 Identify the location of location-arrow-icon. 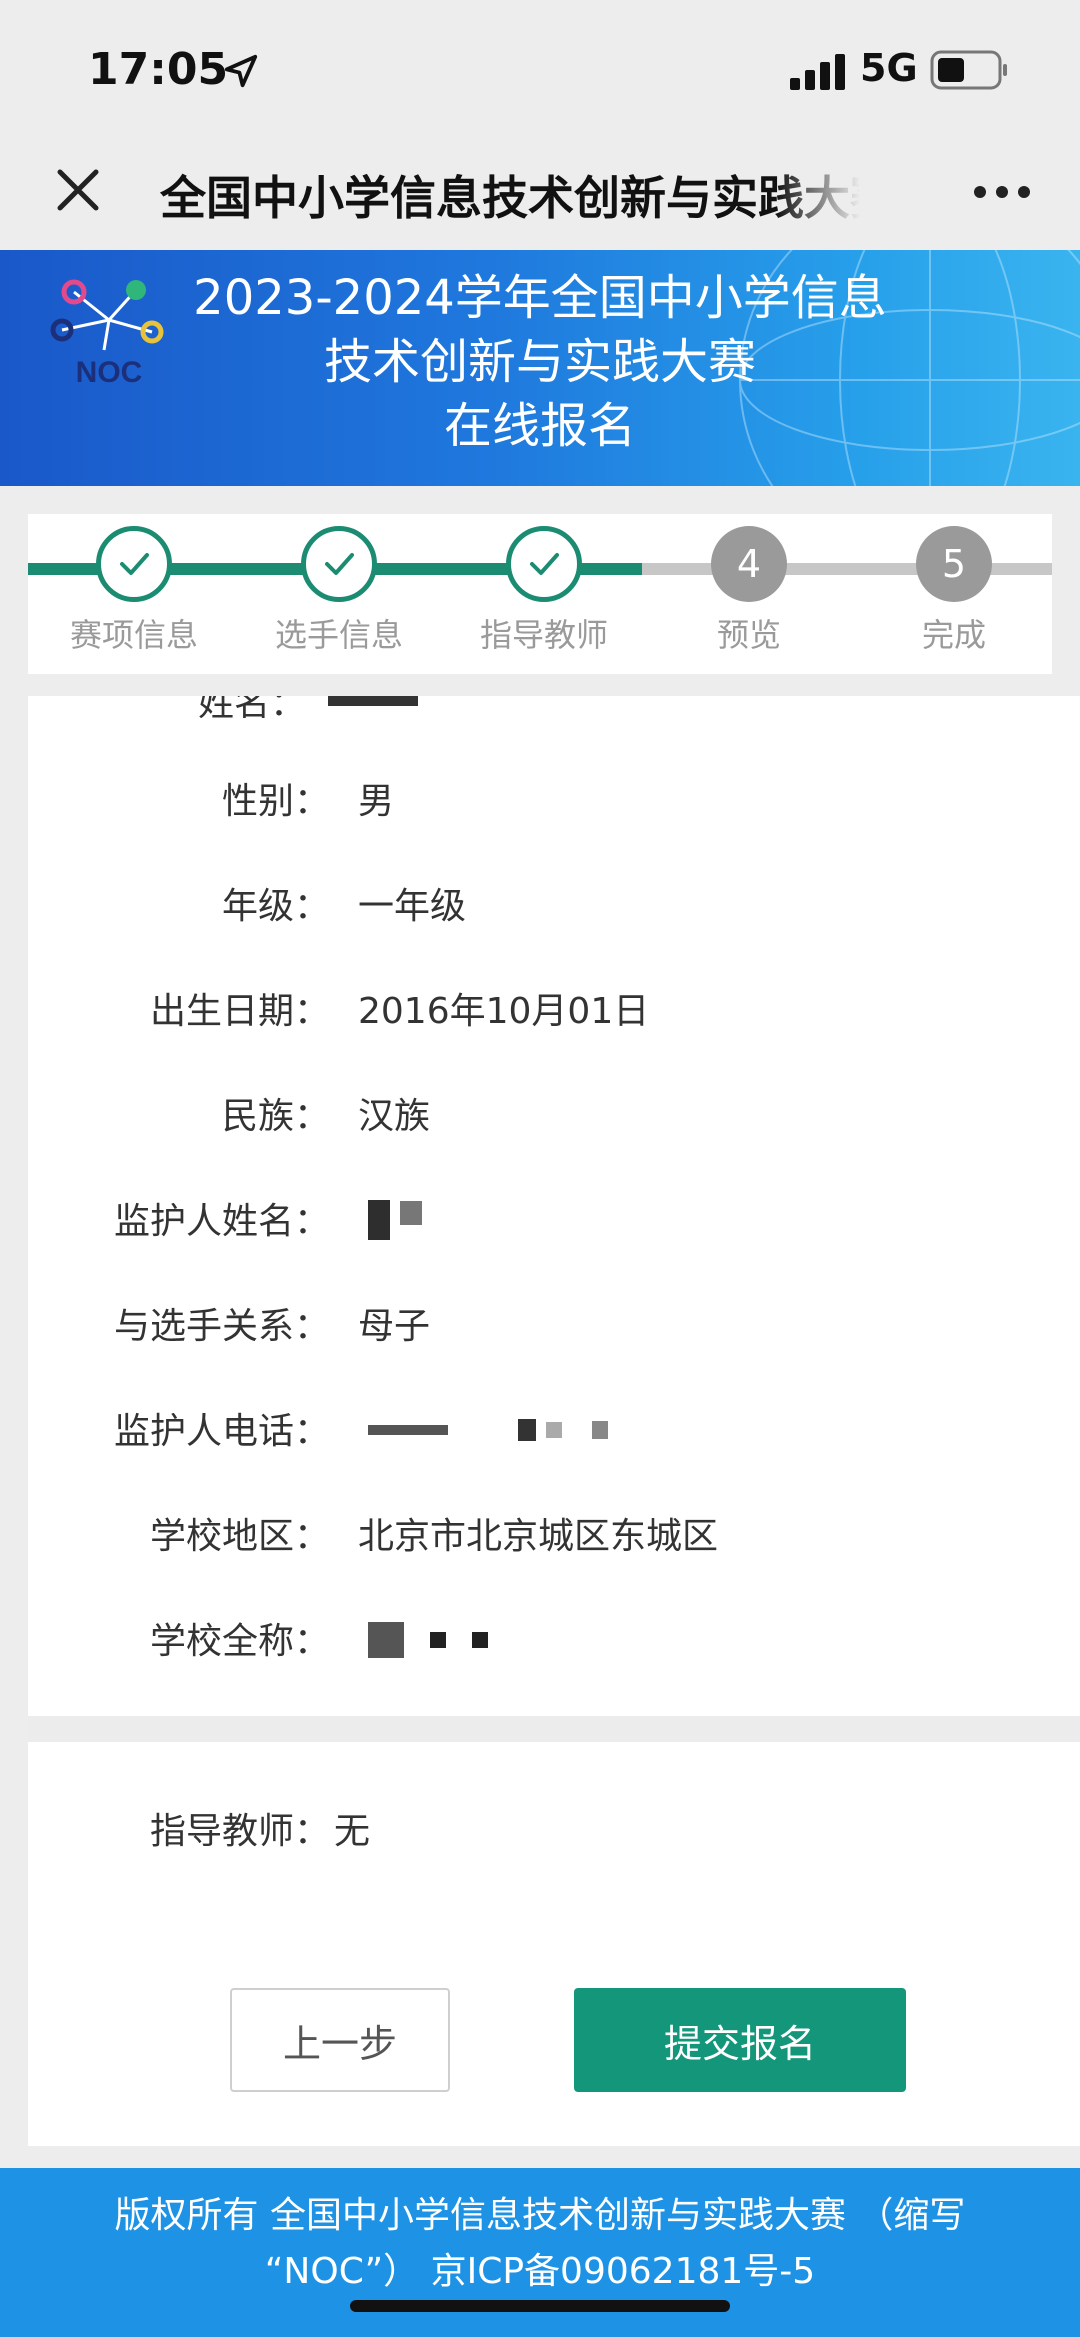
(241, 71).